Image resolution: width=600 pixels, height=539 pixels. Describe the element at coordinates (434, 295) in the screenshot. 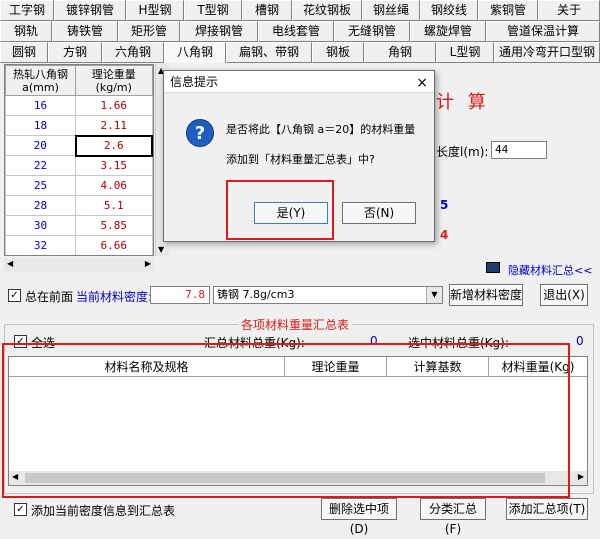

I see `chevron-down-icon: ▼` at that location.